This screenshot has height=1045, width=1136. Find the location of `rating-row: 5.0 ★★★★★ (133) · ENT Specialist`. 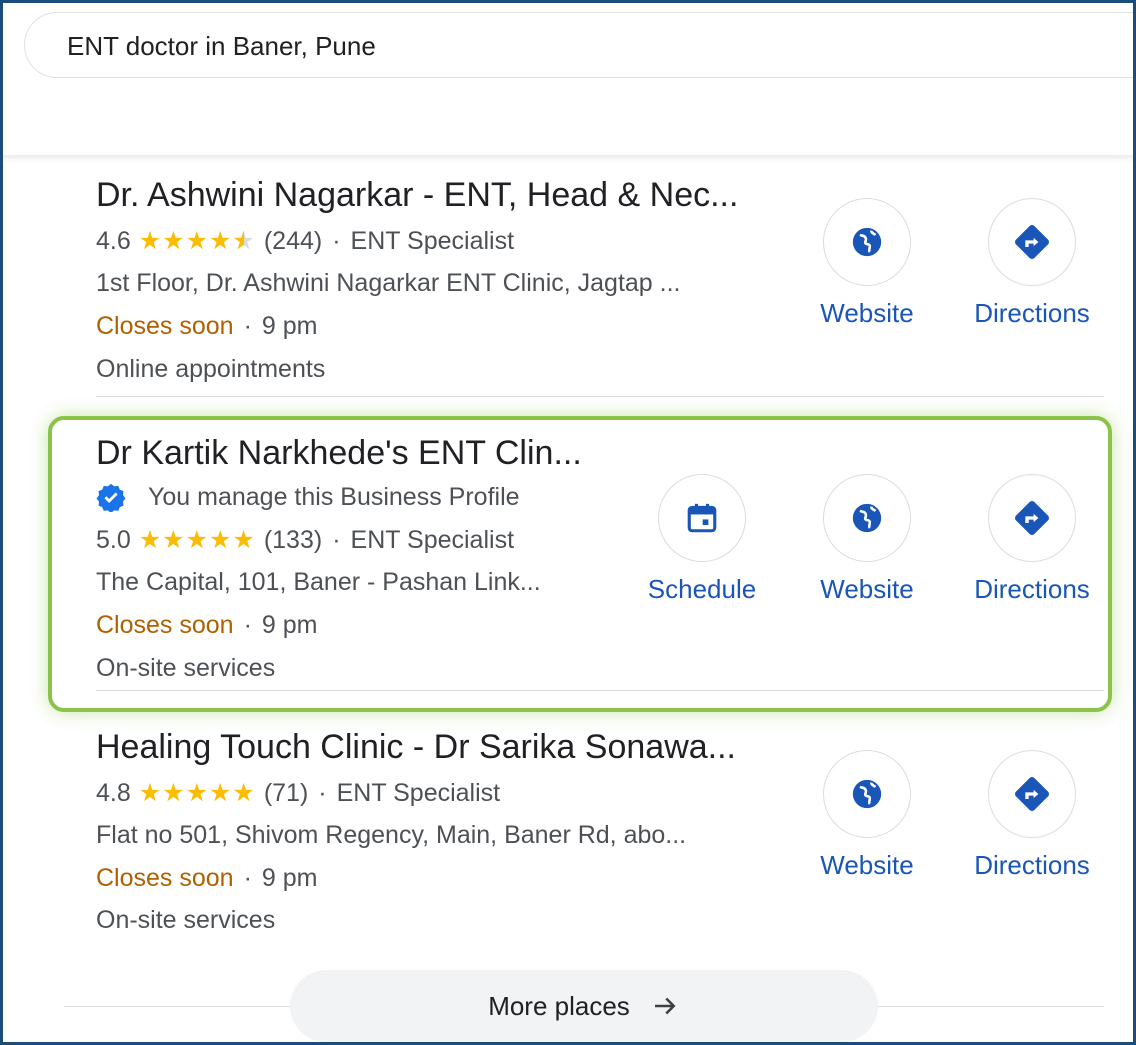

rating-row: 5.0 ★★★★★ (133) · ENT Specialist is located at coordinates (305, 540).